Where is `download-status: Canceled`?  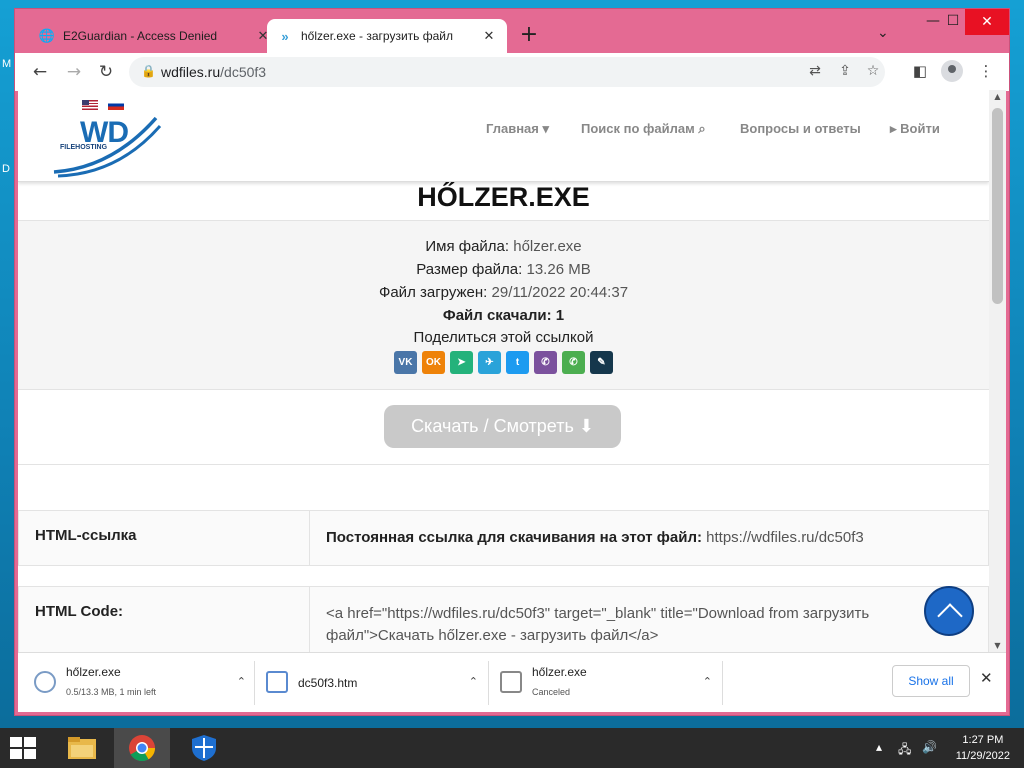
download-status: Canceled is located at coordinates (551, 692).